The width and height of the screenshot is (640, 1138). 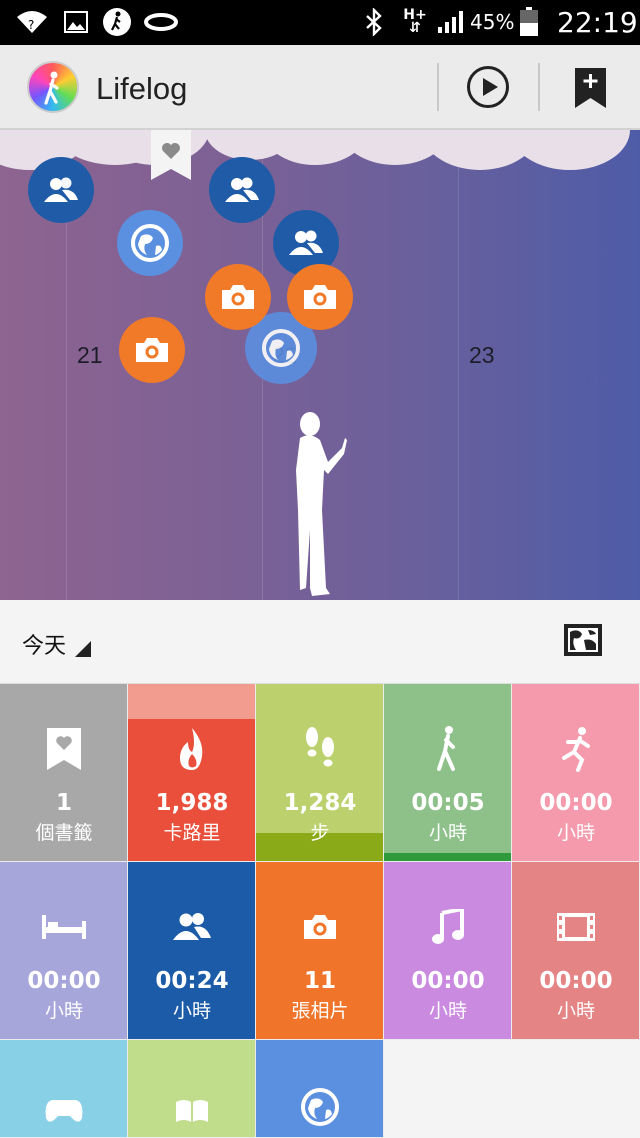 I want to click on tile-value: 00:24, so click(x=192, y=981).